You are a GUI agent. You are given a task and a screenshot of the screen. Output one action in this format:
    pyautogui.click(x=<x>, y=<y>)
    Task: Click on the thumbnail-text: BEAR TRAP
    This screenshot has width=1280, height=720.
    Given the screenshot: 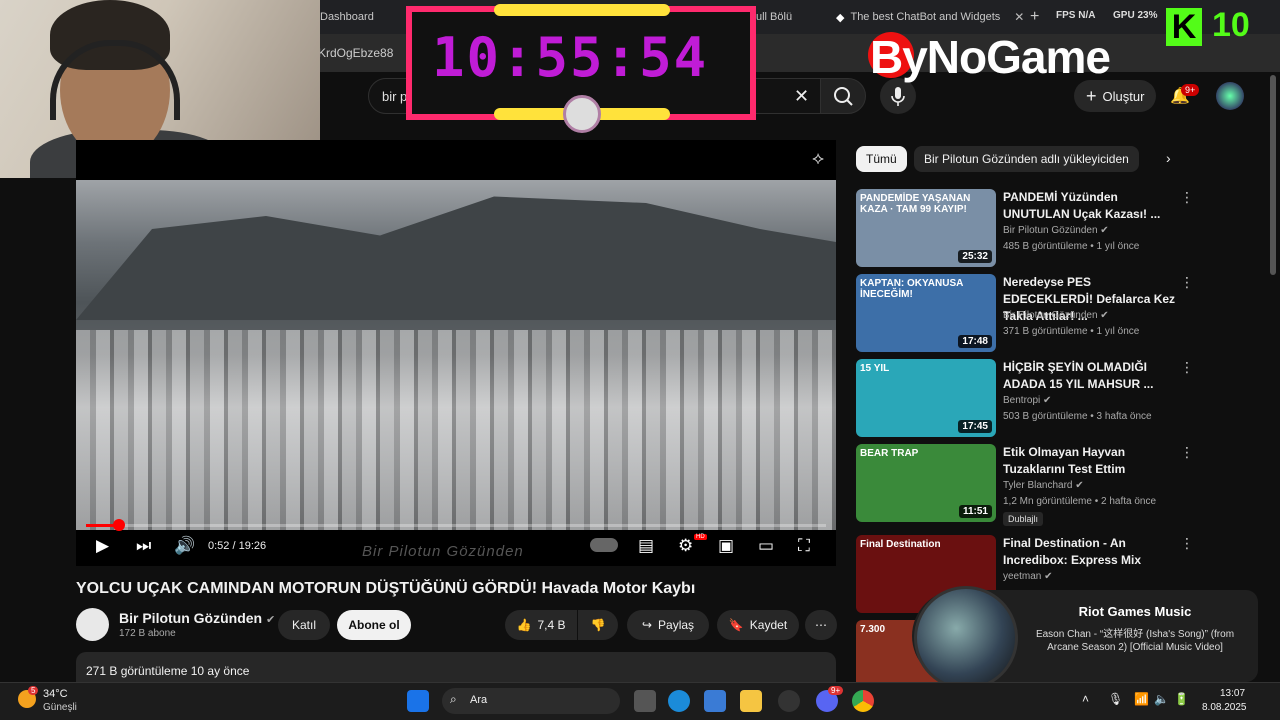 What is the action you would take?
    pyautogui.click(x=889, y=453)
    